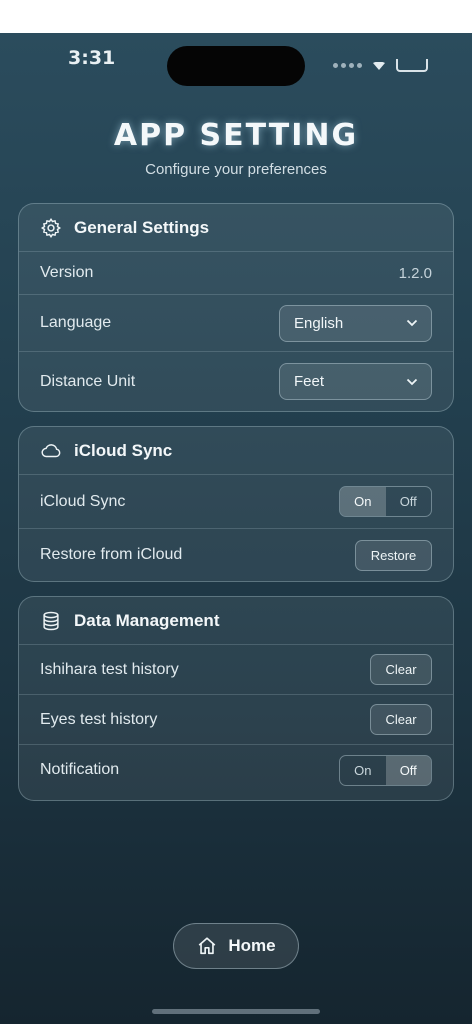  Describe the element at coordinates (51, 620) in the screenshot. I see `database-icon` at that location.